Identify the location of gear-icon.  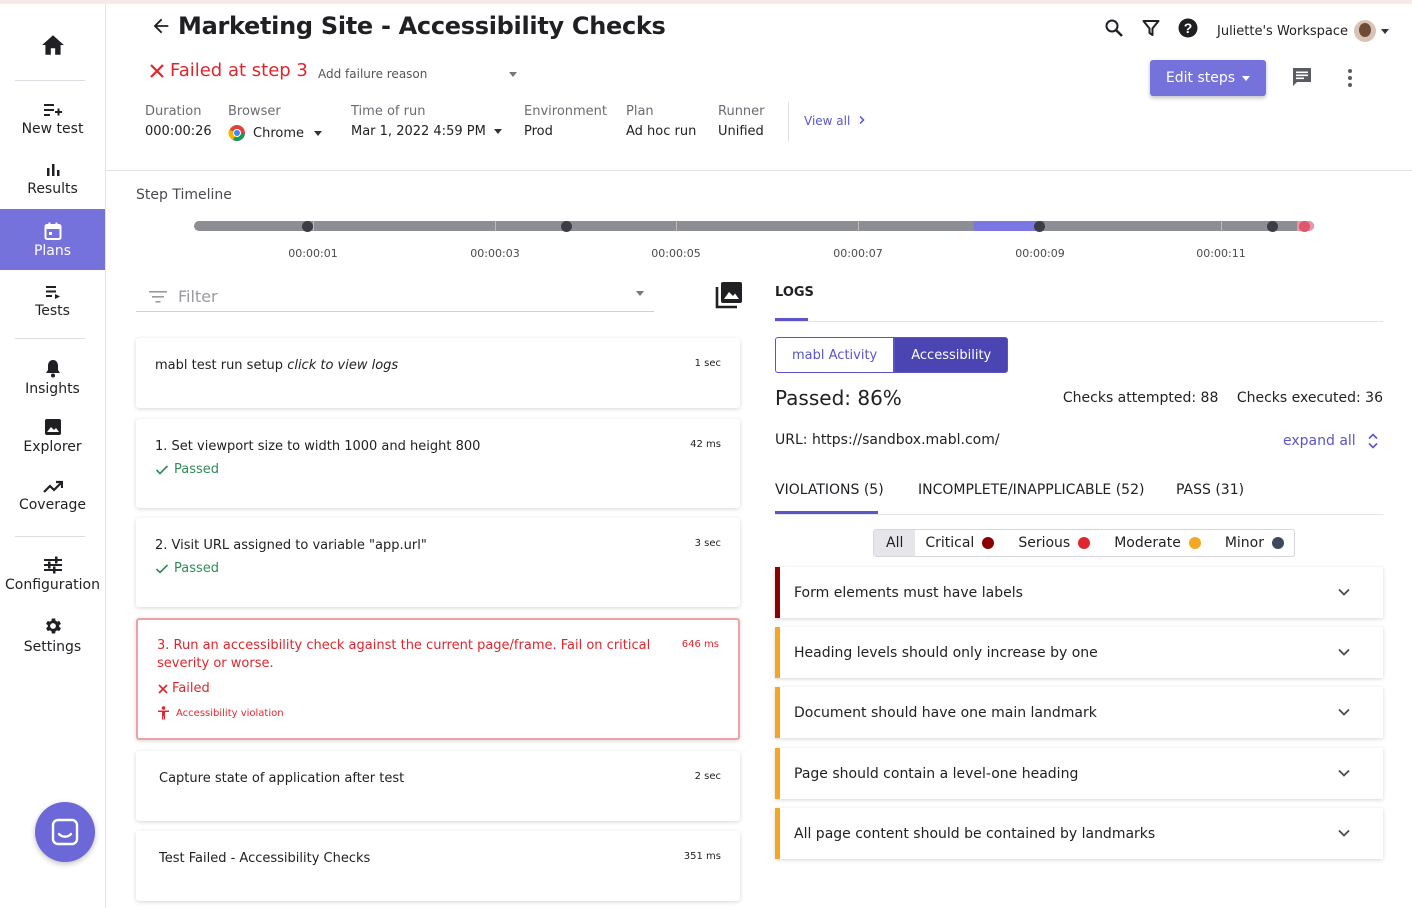
(53, 626).